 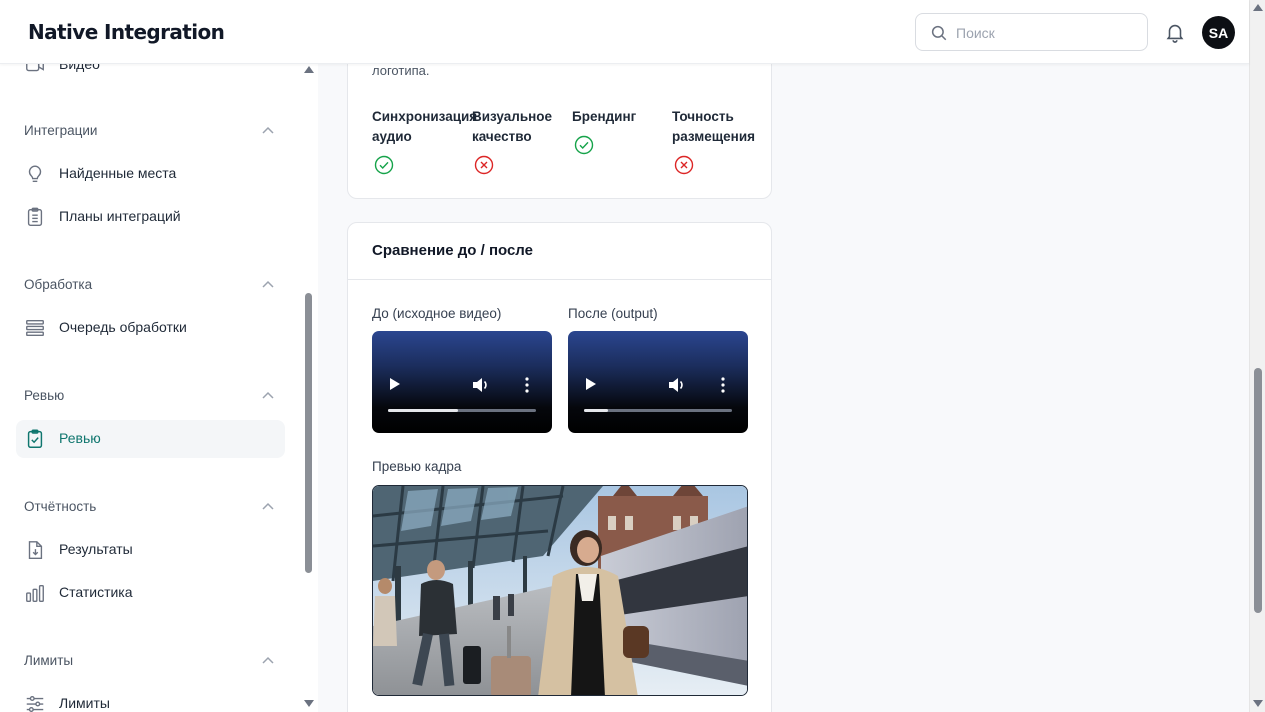 I want to click on metric-branding: Брендинг, so click(x=622, y=131).